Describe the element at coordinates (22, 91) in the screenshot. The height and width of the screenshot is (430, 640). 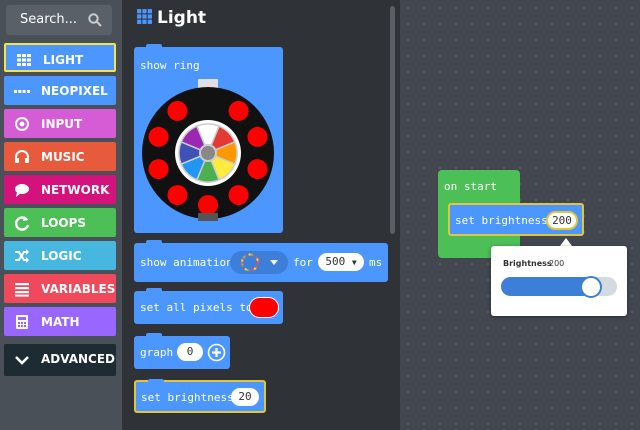
I see `dots-icon` at that location.